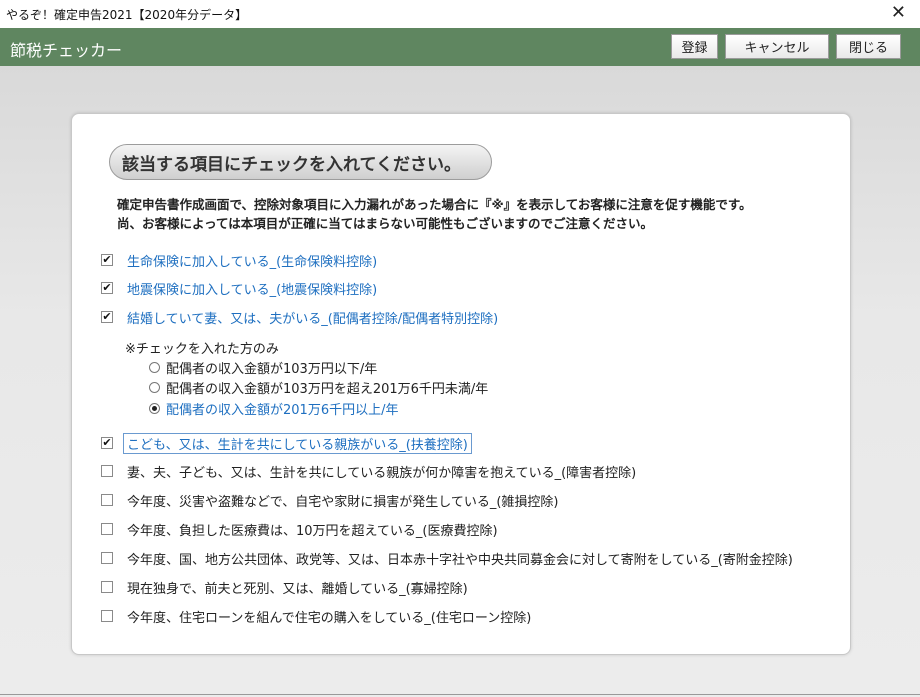 This screenshot has width=920, height=697. What do you see at coordinates (312, 529) in the screenshot?
I see `checklist-item-label: 今年度、負担した医療費は、10万円を超えている_(医療費控除)` at bounding box center [312, 529].